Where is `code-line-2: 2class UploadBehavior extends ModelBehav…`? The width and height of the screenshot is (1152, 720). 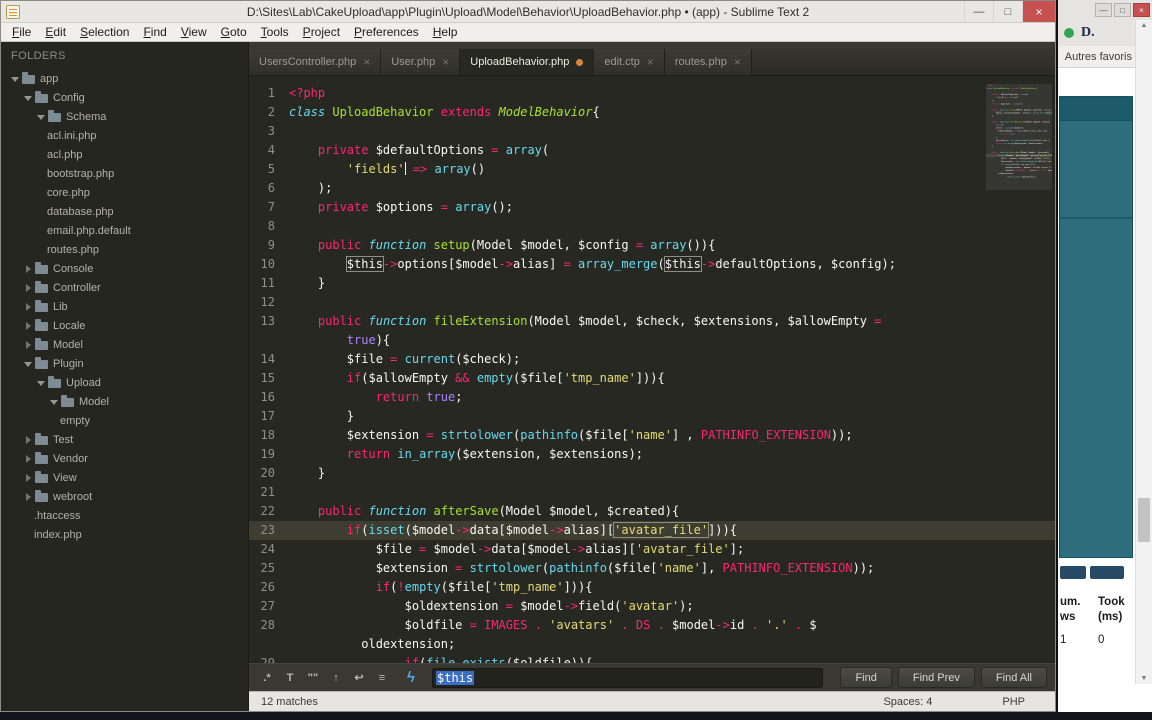
code-line-2: 2class UploadBehavior extends ModelBehav… is located at coordinates (652, 112).